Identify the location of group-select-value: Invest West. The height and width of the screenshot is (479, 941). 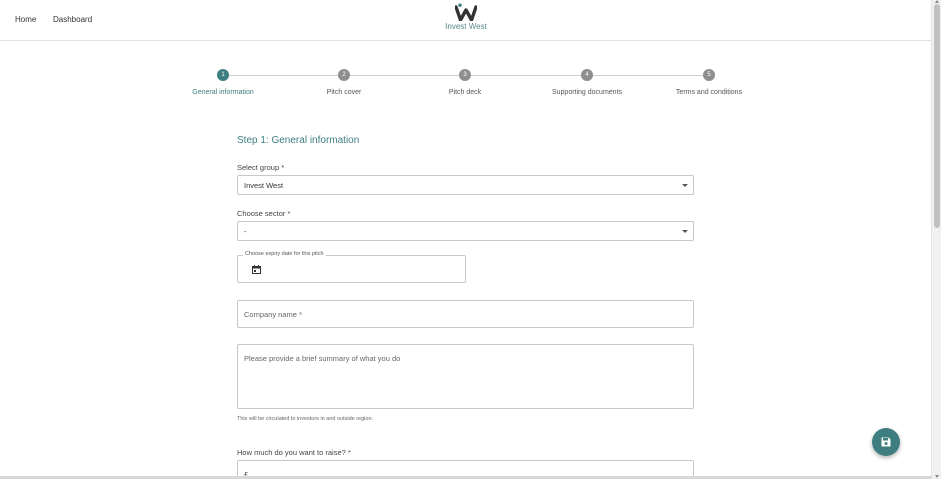
(264, 185).